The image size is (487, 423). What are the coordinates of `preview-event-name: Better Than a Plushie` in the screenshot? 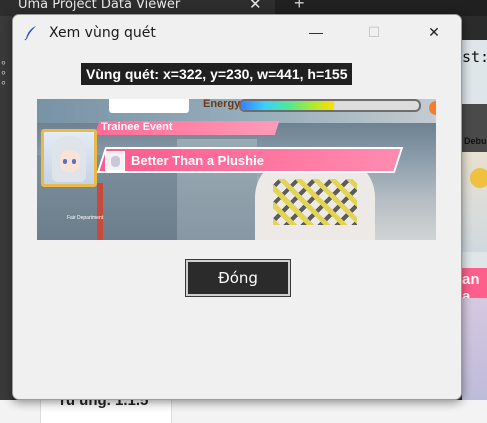 It's located at (197, 160).